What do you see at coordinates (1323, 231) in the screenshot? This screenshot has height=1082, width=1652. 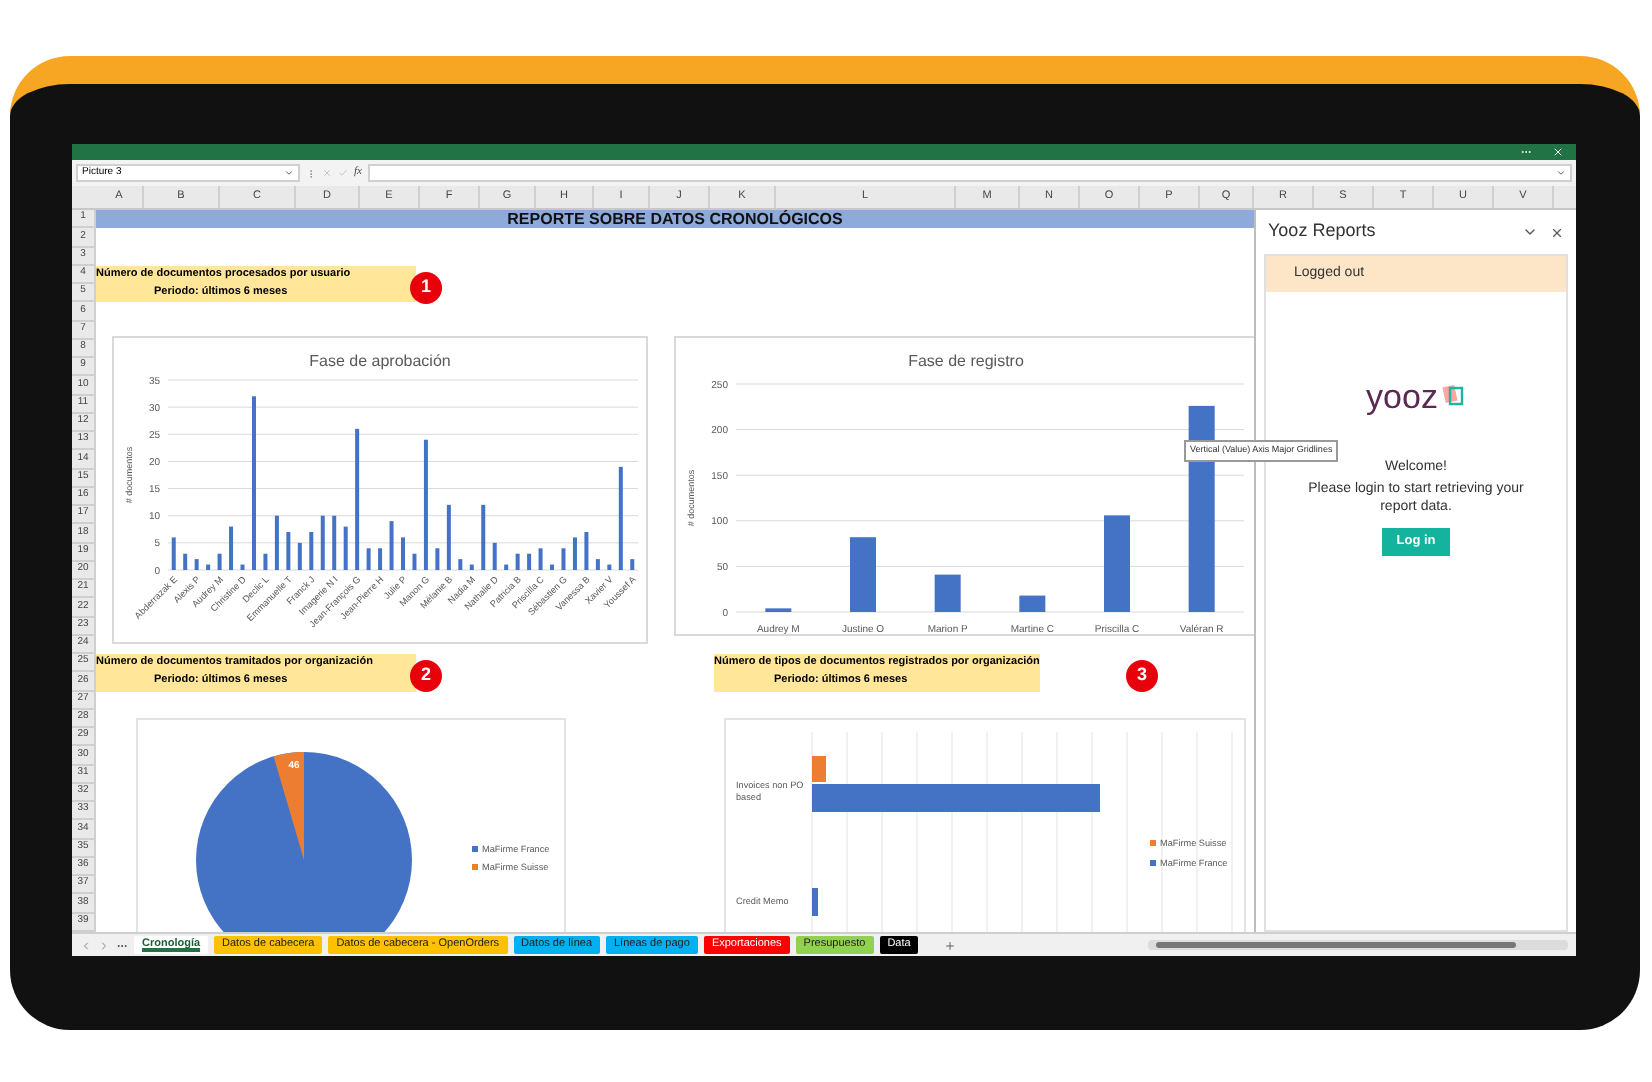 I see `panel-title: Yooz Reports` at bounding box center [1323, 231].